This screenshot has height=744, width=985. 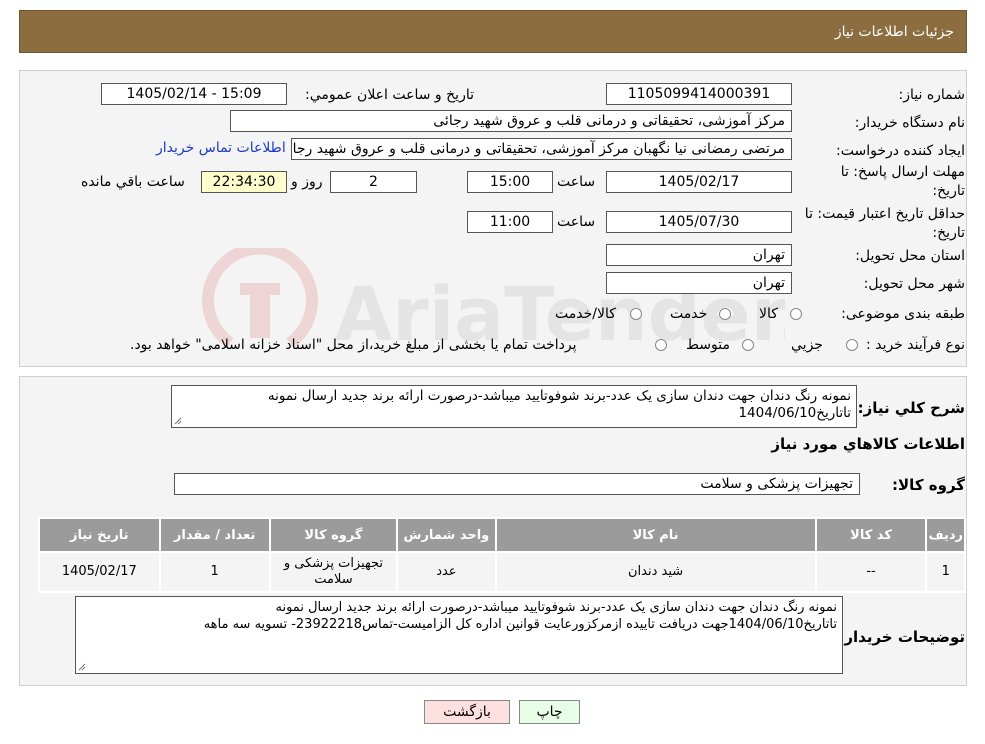 What do you see at coordinates (389, 95) in the screenshot?
I see `announce-label: تاریخ و ساعت اعلان عمومي:` at bounding box center [389, 95].